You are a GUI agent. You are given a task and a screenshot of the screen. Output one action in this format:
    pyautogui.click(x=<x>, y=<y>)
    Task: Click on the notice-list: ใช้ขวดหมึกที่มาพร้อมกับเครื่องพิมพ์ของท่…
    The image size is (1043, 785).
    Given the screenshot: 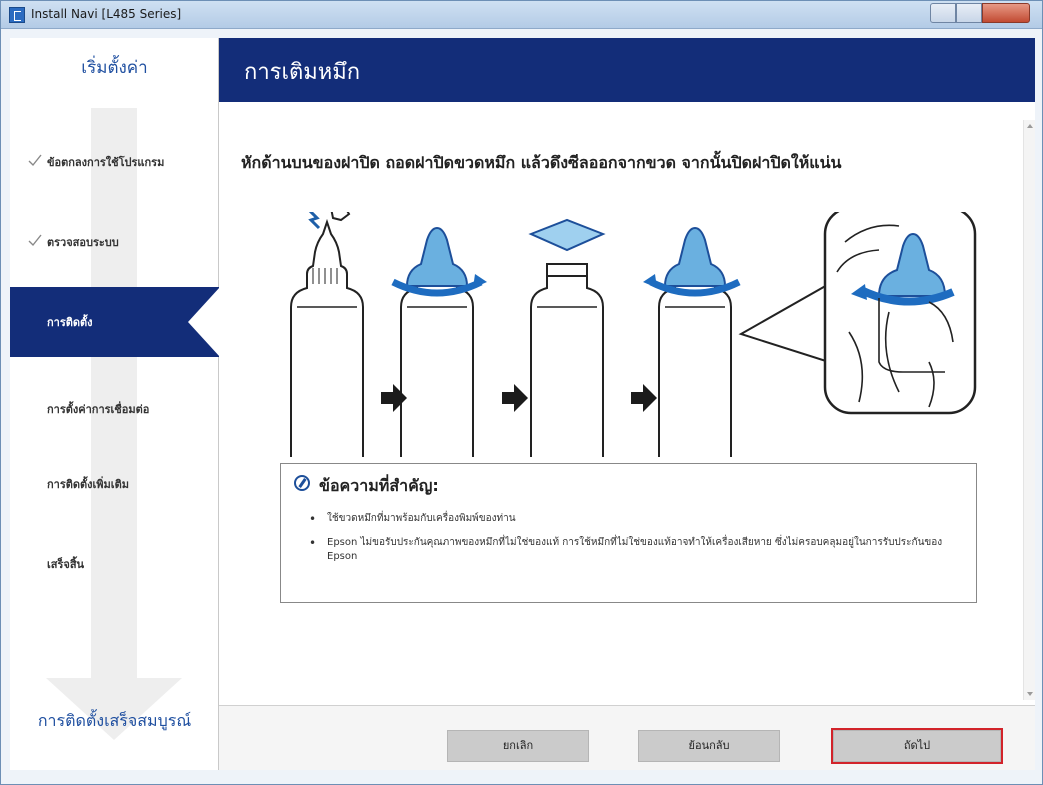 What is the action you would take?
    pyautogui.click(x=634, y=543)
    